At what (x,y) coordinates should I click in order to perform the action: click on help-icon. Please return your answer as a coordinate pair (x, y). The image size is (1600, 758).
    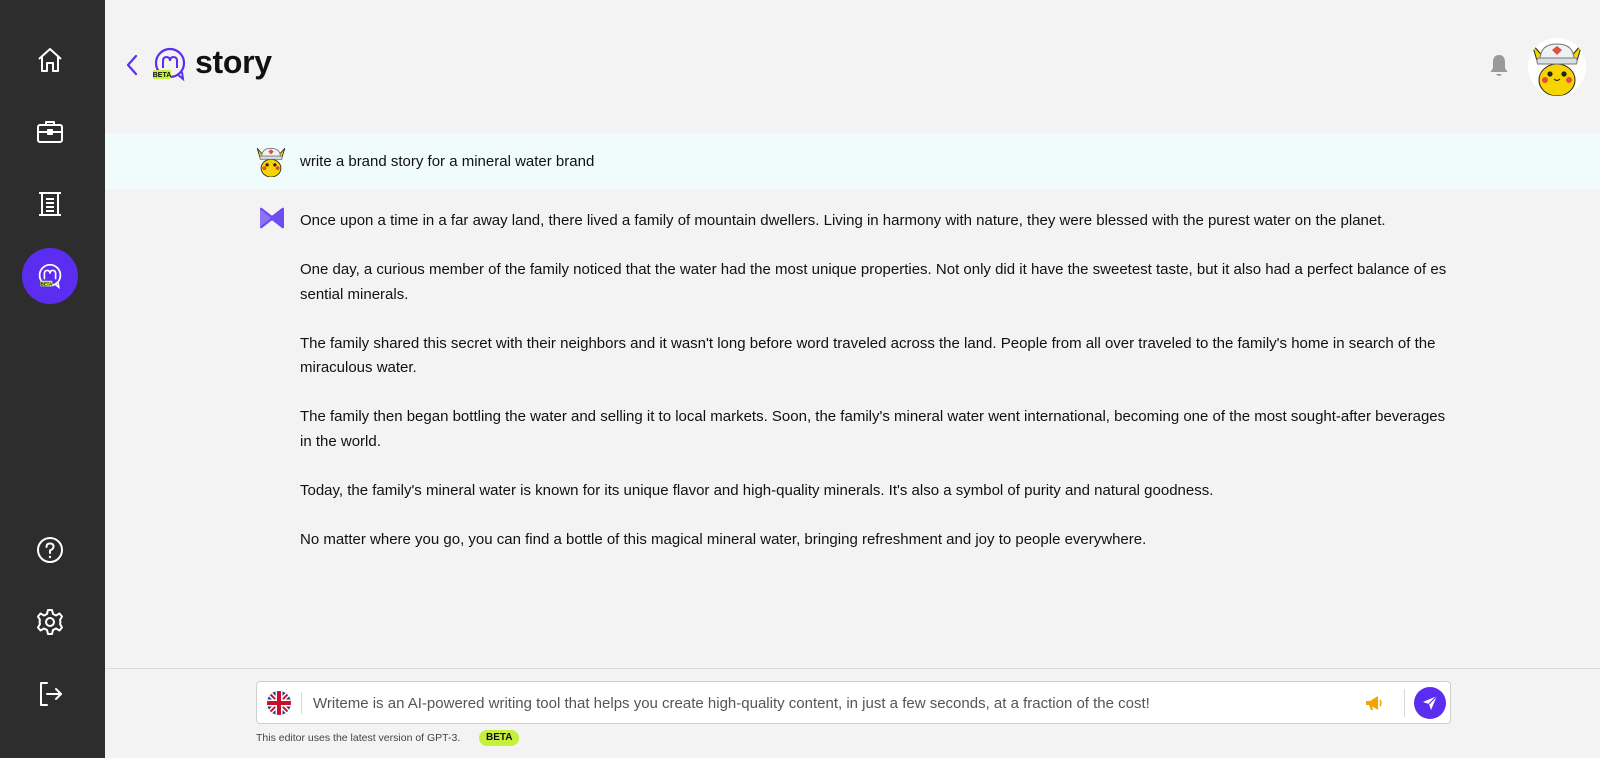
    Looking at the image, I should click on (50, 550).